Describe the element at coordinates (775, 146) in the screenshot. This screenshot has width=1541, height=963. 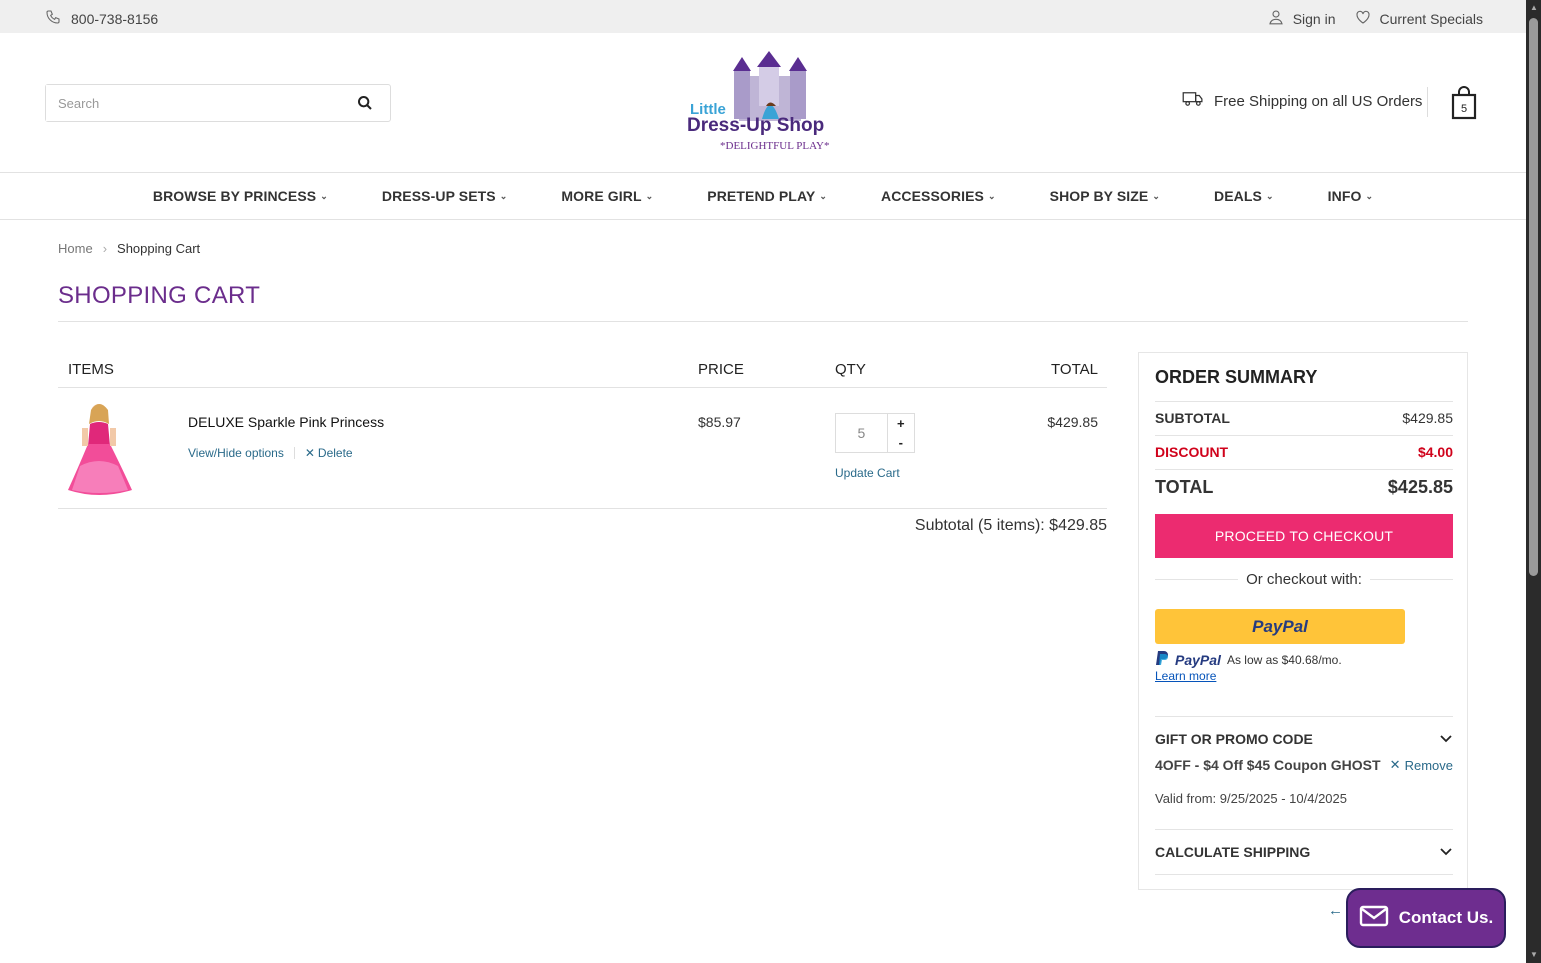
I see `logo-tagline: *DELIGHTFUL PLAY*` at that location.